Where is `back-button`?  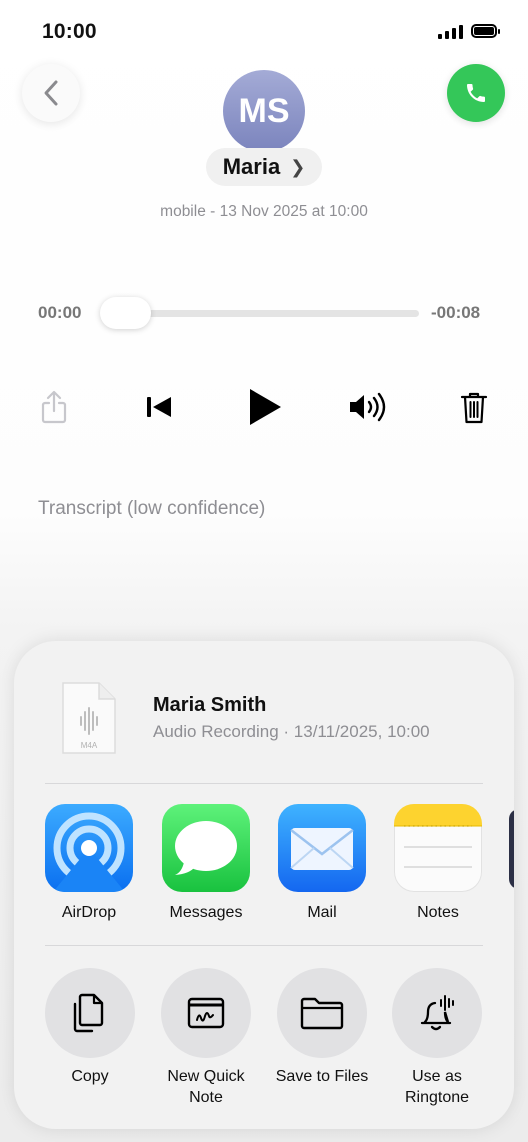
back-button is located at coordinates (51, 93).